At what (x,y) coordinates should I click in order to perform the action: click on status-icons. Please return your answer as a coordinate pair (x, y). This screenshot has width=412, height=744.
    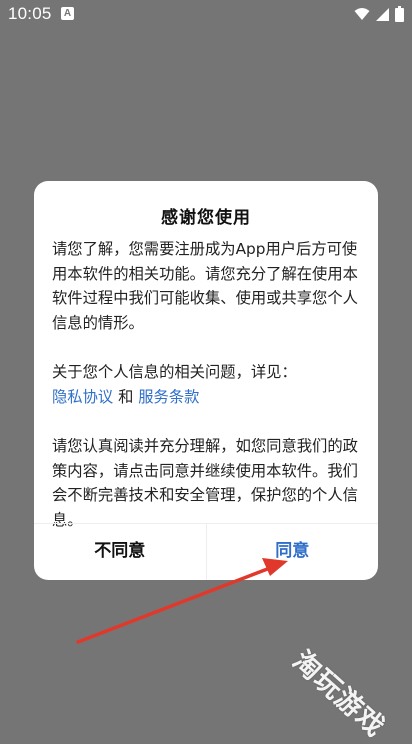
    Looking at the image, I should click on (379, 14).